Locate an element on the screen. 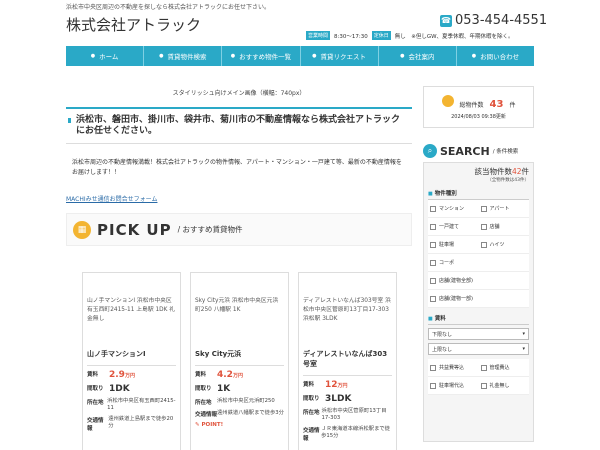 The image size is (600, 450). type-checkbox: 店舗 is located at coordinates (503, 227).